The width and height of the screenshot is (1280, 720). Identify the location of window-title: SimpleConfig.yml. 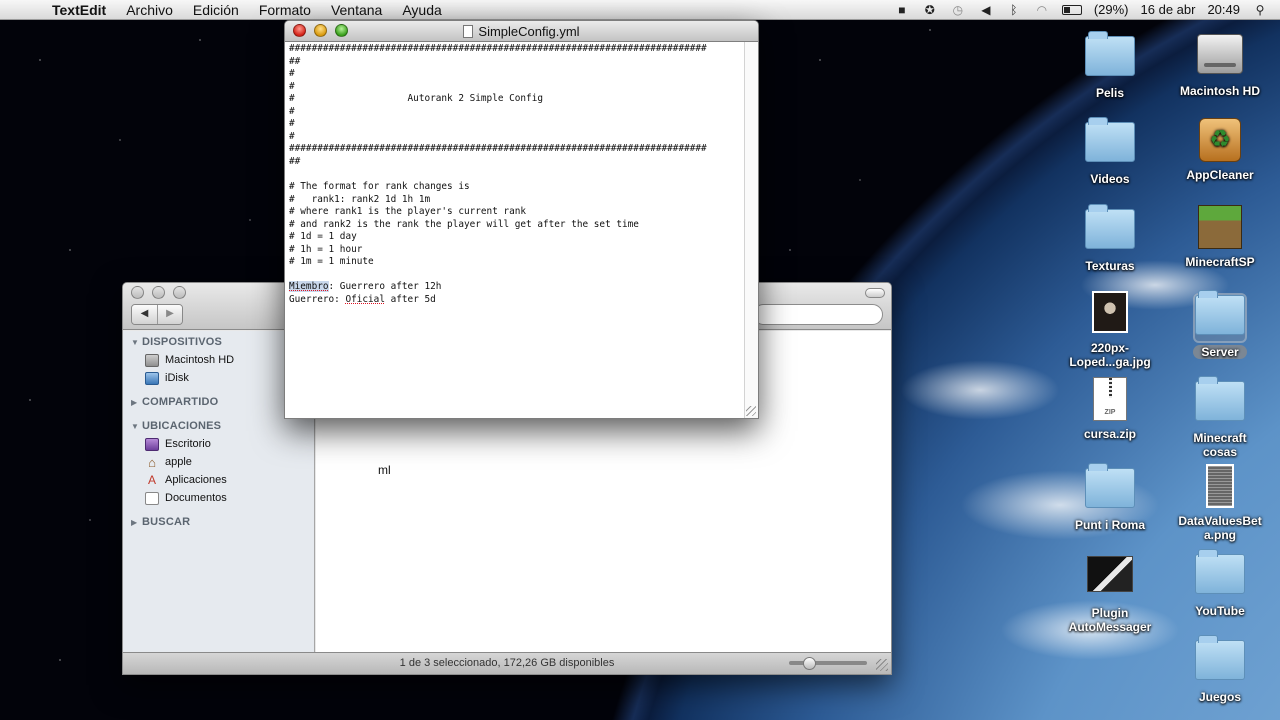
(529, 31).